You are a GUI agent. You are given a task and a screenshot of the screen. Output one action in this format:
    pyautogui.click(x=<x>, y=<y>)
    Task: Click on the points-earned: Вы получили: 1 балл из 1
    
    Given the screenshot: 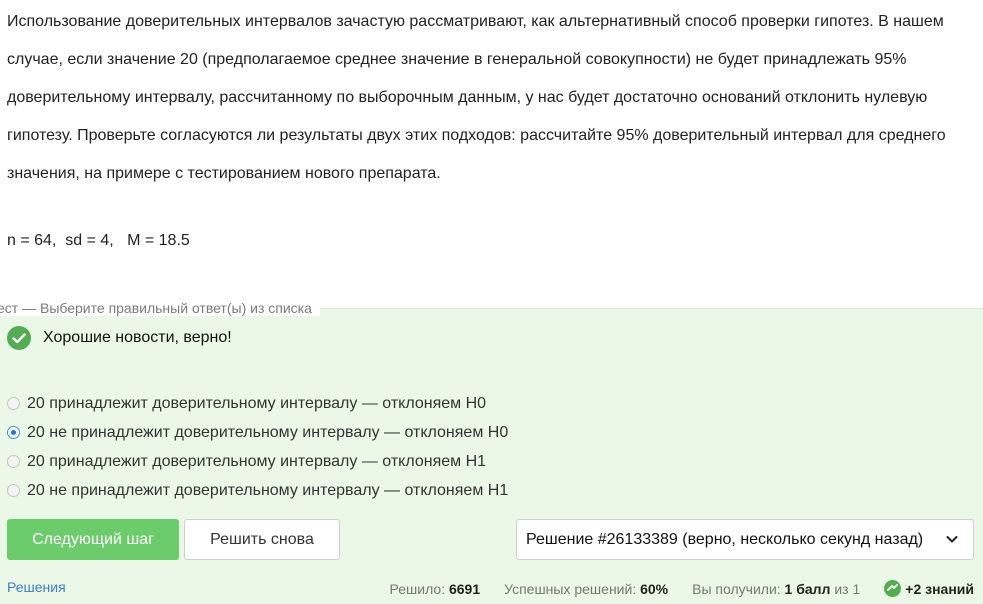 What is the action you would take?
    pyautogui.click(x=776, y=589)
    